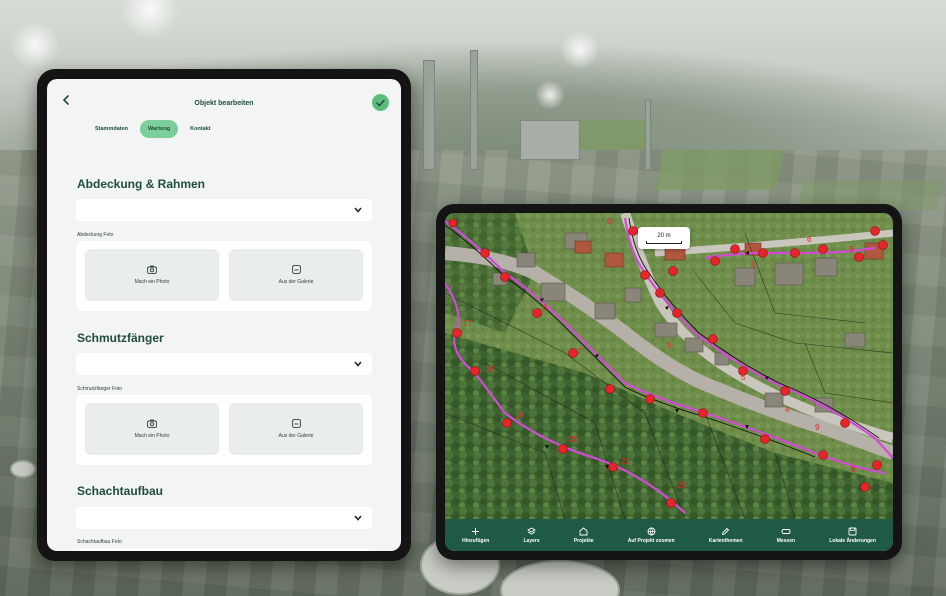 The height and width of the screenshot is (596, 946). I want to click on nav-label: Projekte, so click(583, 540).